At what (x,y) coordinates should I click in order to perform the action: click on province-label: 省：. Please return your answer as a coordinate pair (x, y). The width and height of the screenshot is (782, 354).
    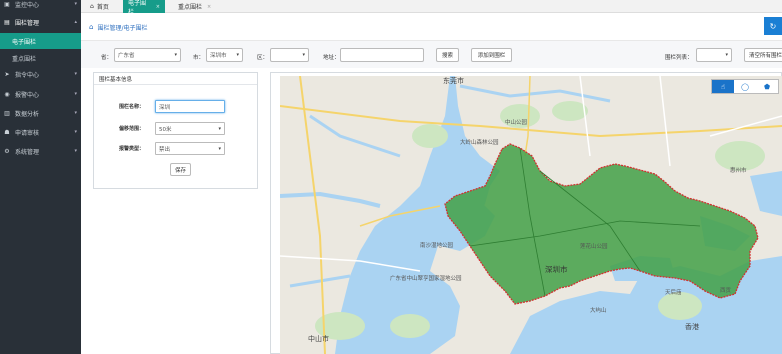
    Looking at the image, I should click on (107, 58).